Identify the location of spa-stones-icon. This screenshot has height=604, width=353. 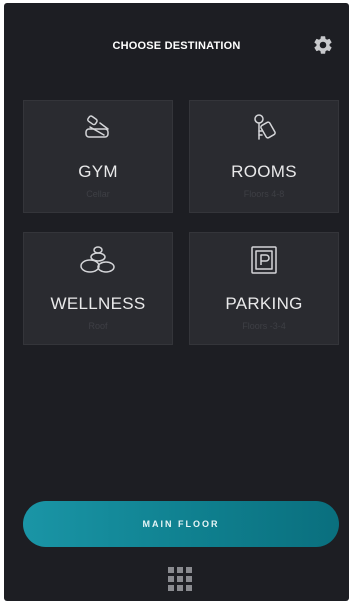
(98, 259).